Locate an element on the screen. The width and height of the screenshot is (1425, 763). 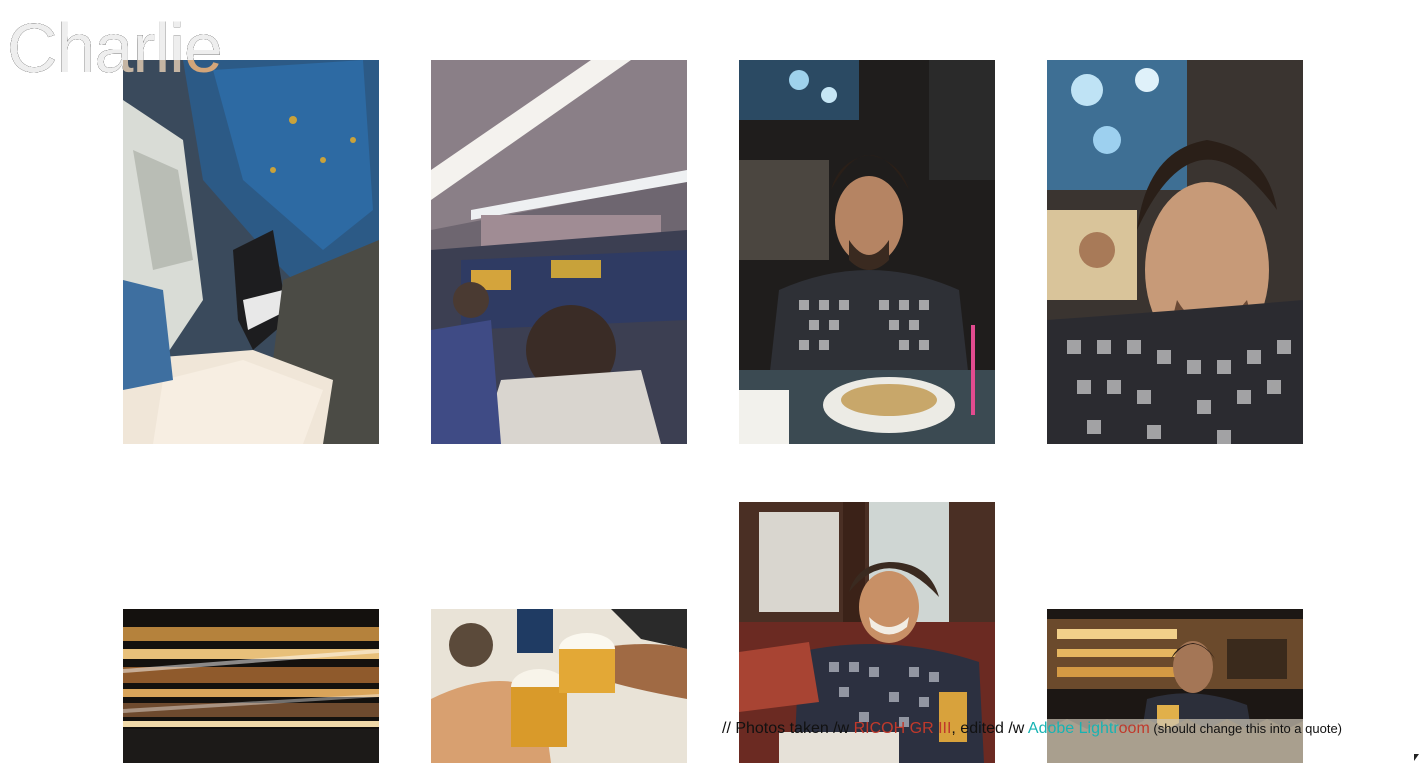
photo-man-bar-image is located at coordinates (1175, 686).